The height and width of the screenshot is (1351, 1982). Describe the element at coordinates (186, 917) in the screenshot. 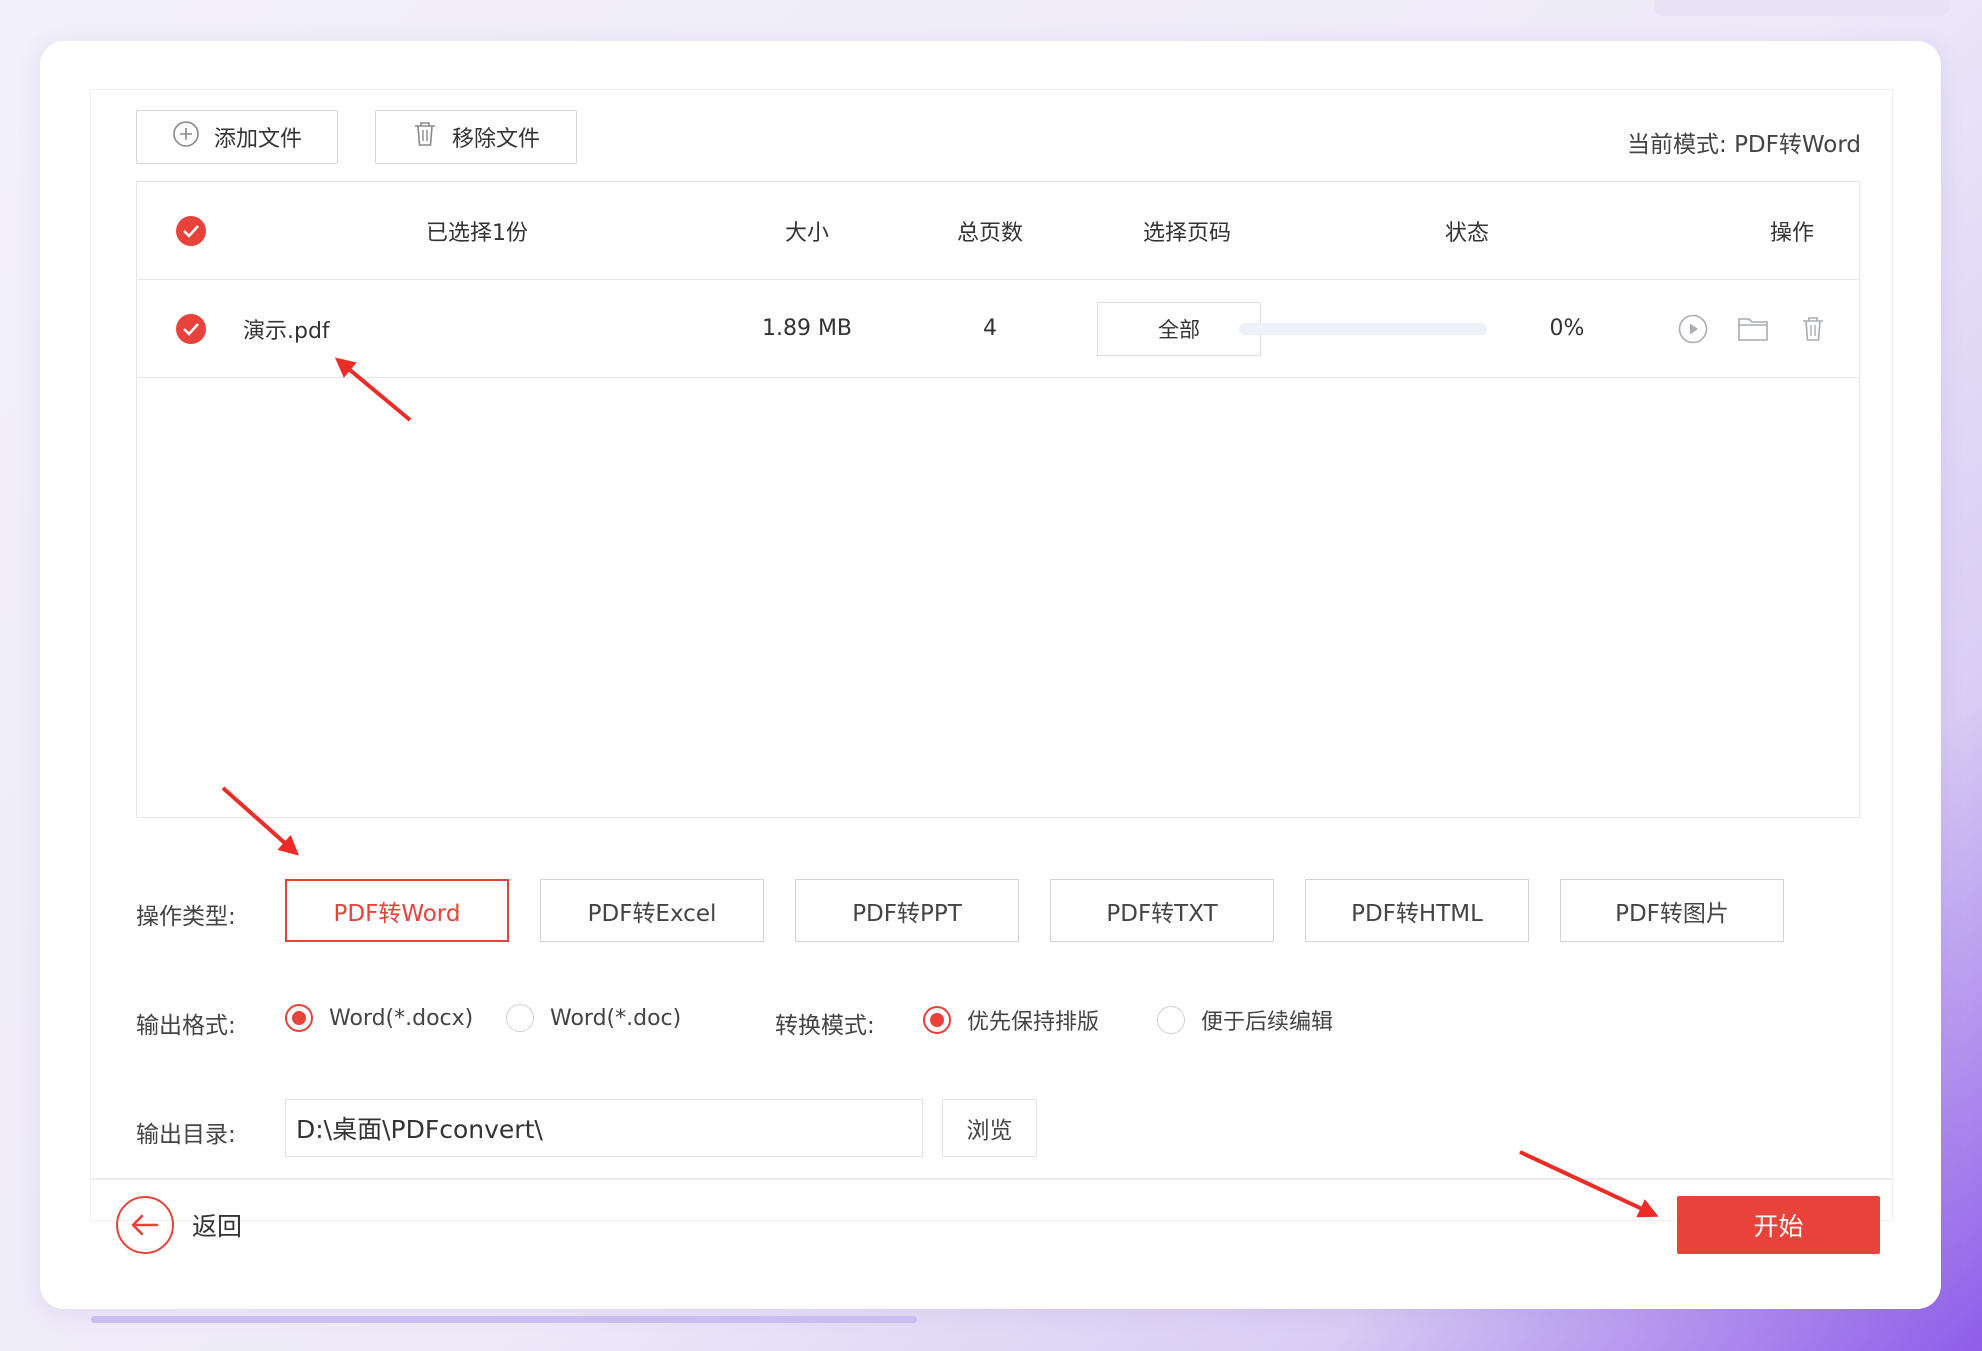

I see `operation-type-label: 操作类型:` at that location.